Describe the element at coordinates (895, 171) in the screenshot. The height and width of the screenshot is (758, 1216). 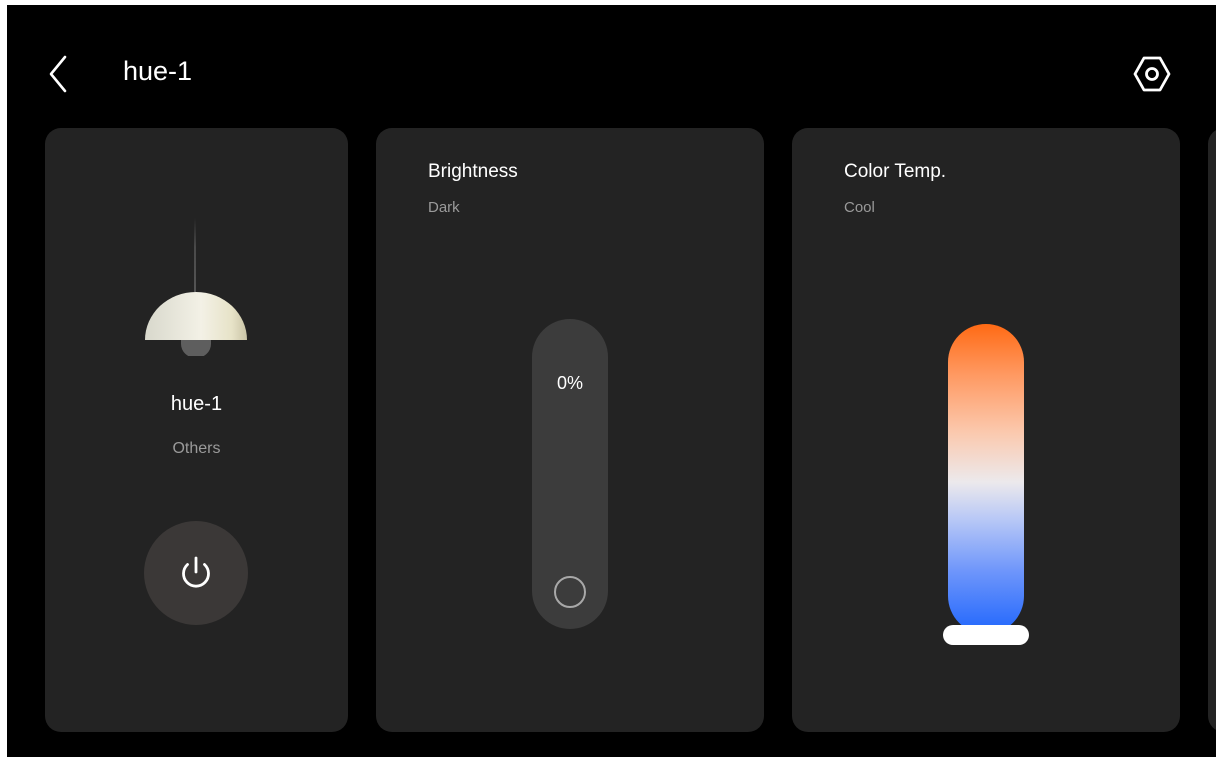
I see `color-temp-title: Color Temp.` at that location.